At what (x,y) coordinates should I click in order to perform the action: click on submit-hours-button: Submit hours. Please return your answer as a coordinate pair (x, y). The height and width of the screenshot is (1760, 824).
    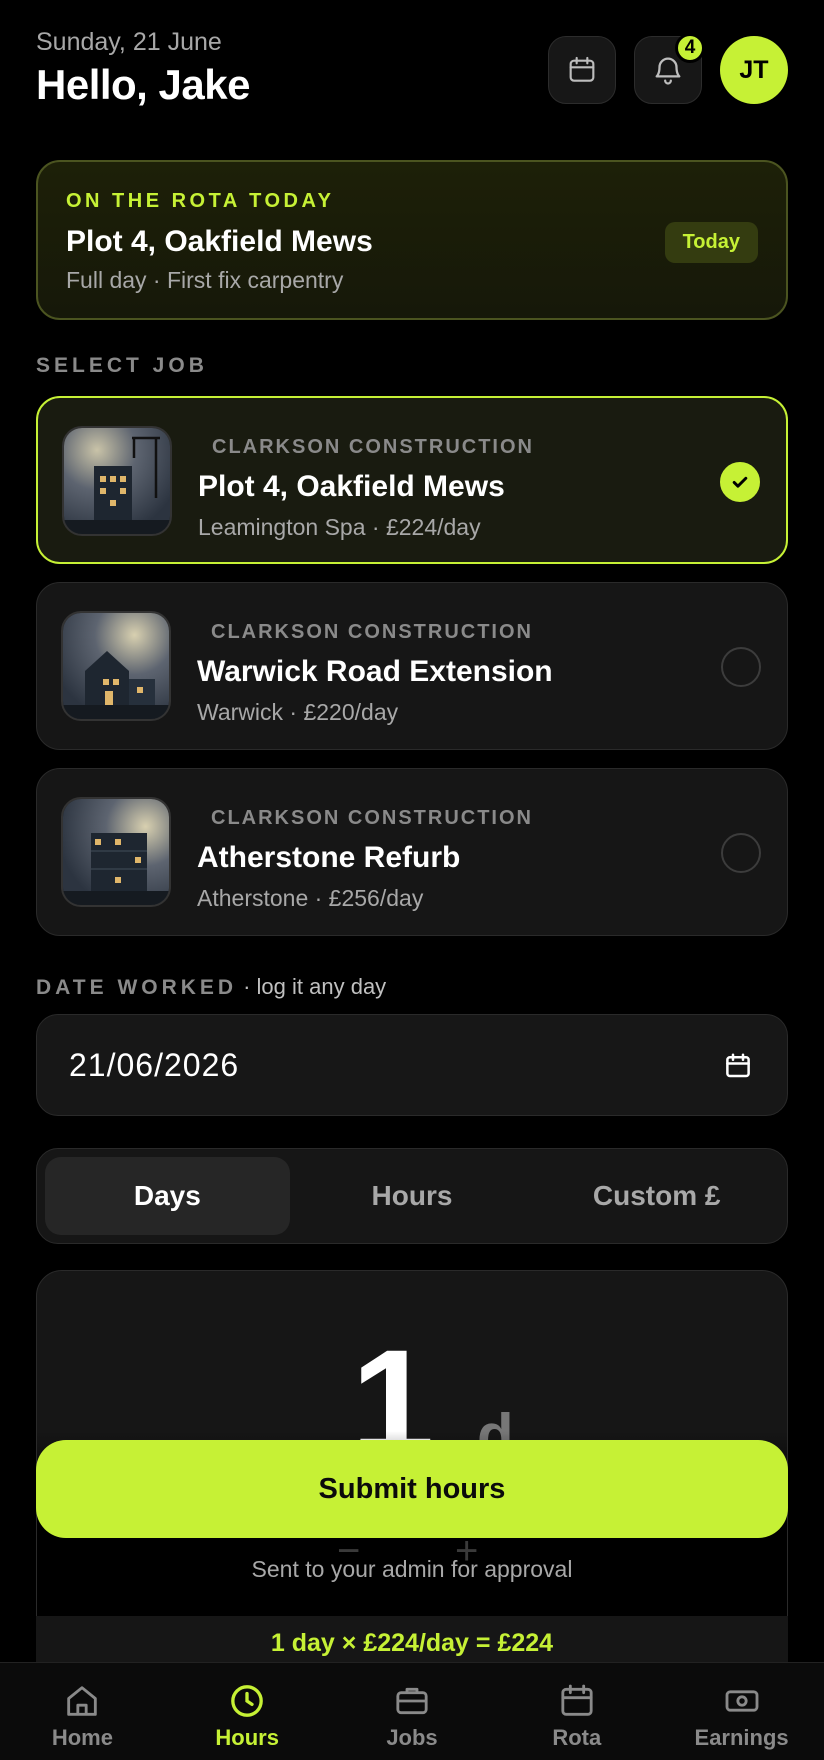
    Looking at the image, I should click on (412, 1489).